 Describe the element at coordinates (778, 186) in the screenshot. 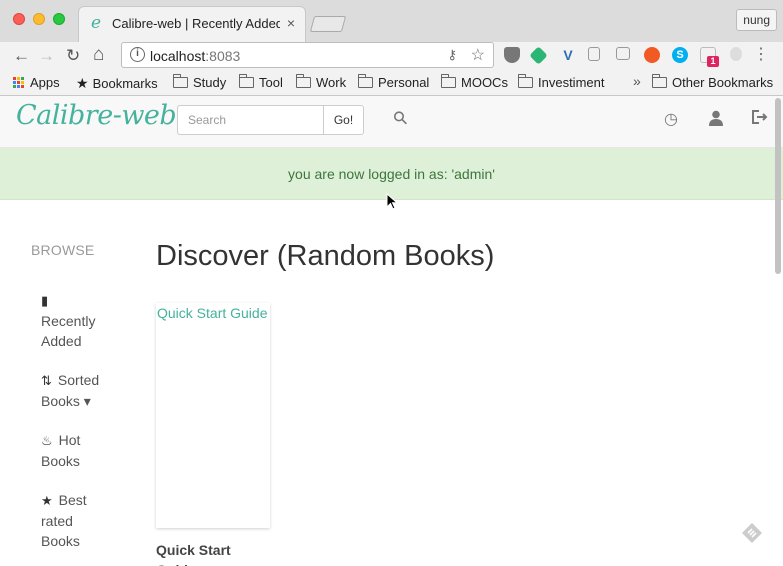

I see `page-scrollbar` at that location.